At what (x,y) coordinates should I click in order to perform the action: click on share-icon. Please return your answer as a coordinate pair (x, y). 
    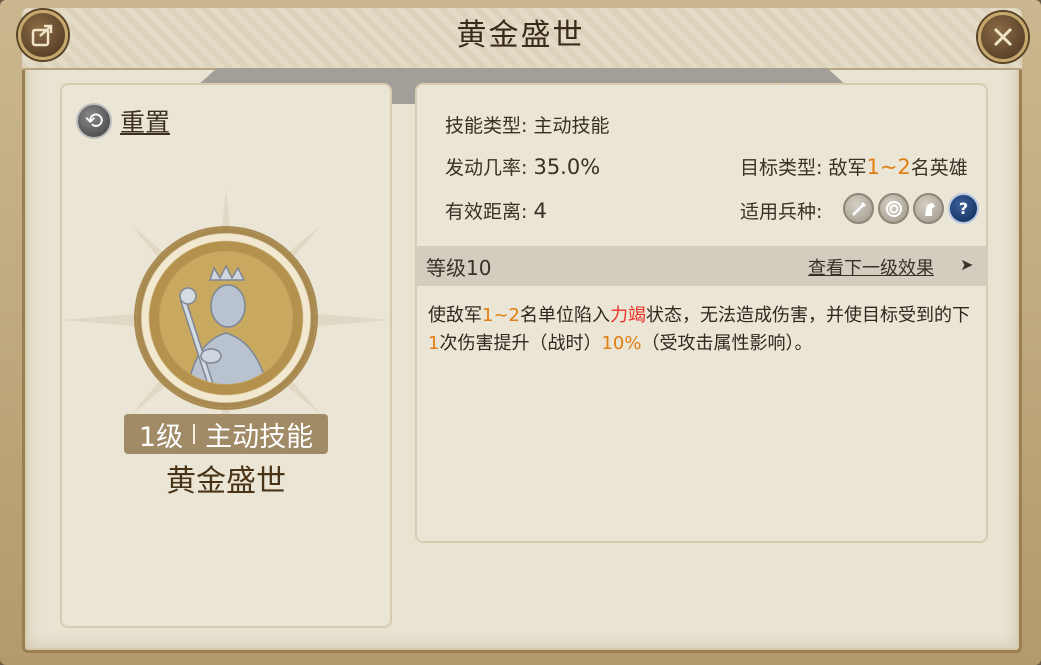
    Looking at the image, I should click on (42, 35).